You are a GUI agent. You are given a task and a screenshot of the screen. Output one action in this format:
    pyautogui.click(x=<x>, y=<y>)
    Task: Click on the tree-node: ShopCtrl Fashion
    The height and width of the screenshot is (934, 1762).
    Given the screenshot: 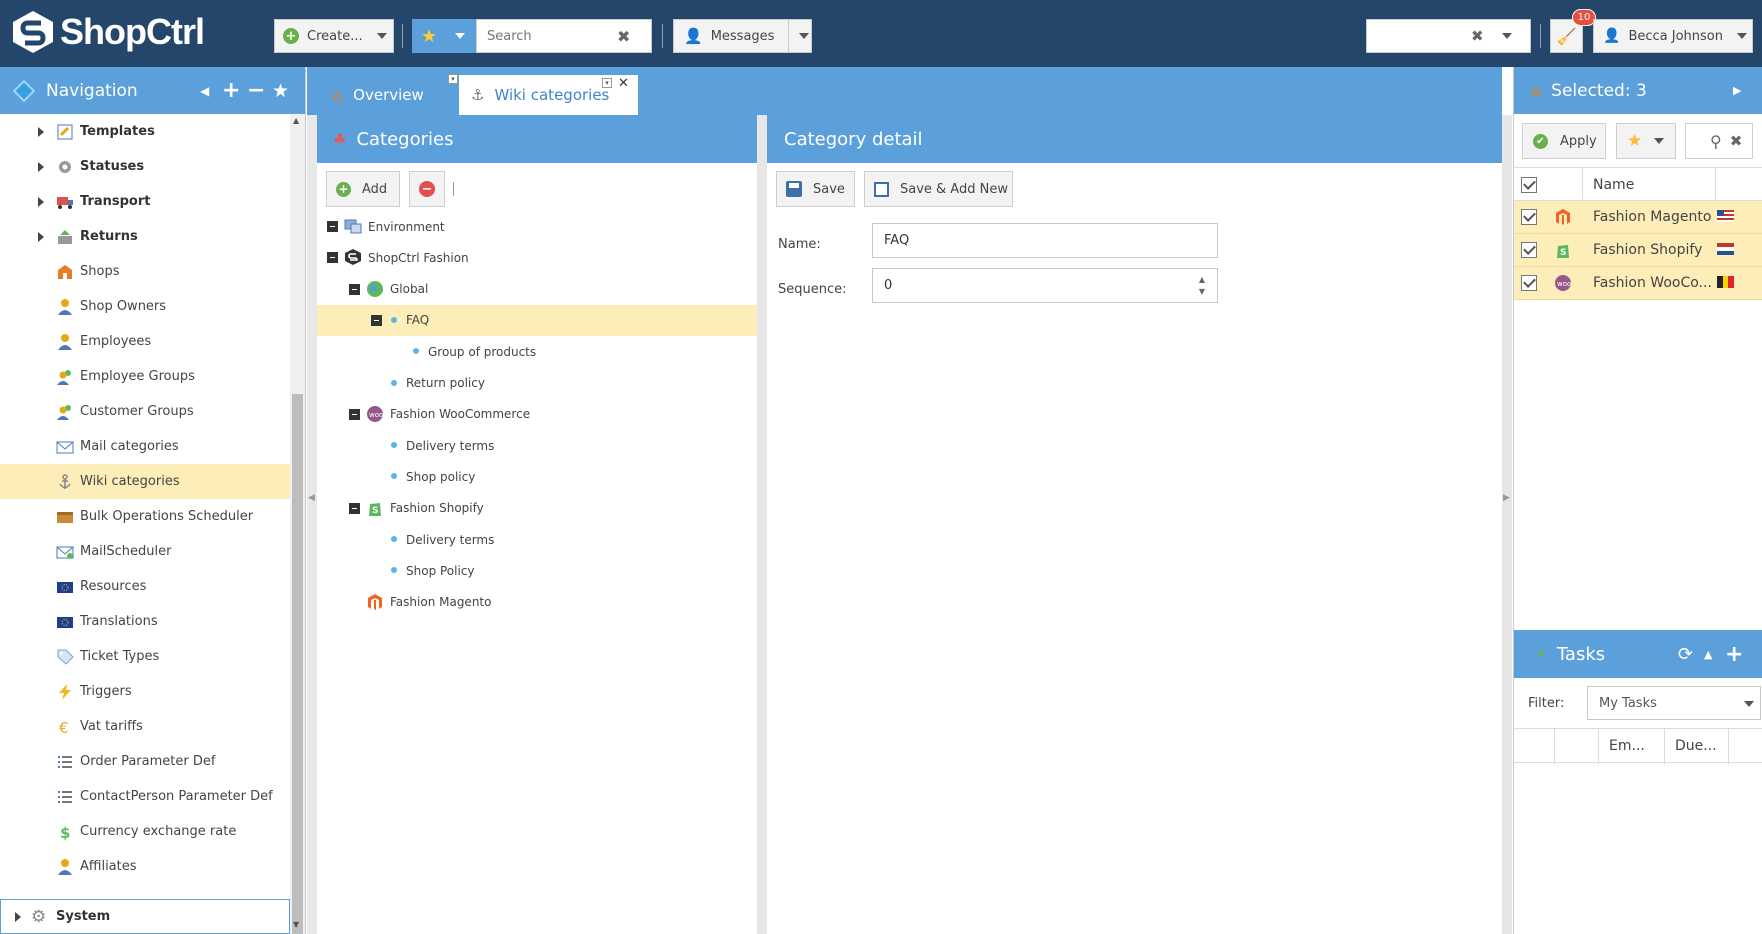 What is the action you would take?
    pyautogui.click(x=537, y=257)
    